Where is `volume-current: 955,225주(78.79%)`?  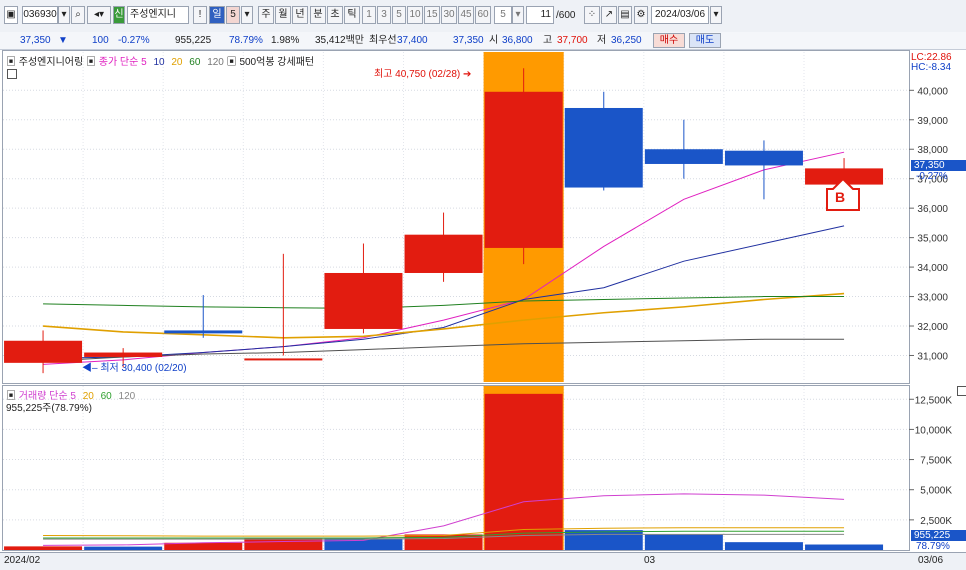 volume-current: 955,225주(78.79%) is located at coordinates (49, 408).